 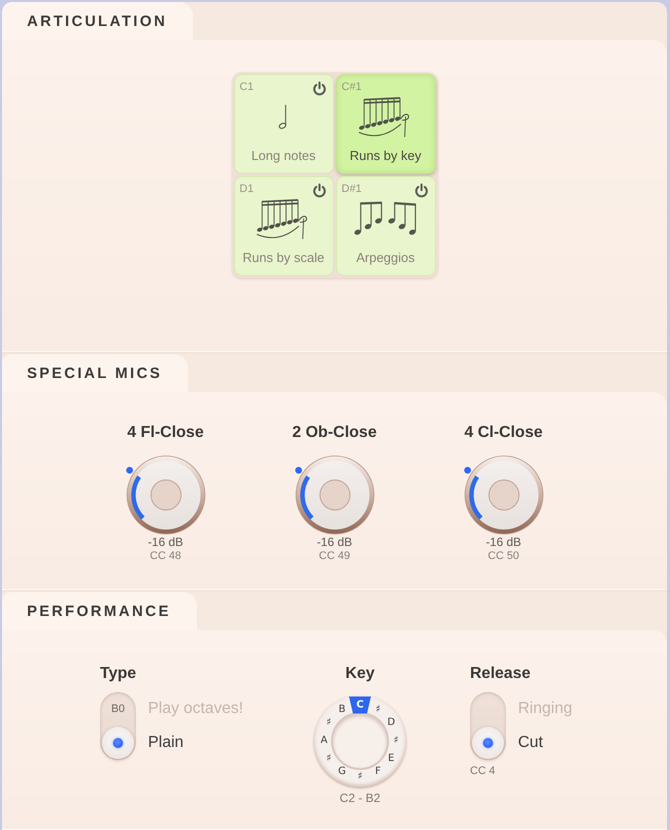 What do you see at coordinates (545, 743) in the screenshot?
I see `switch-option: Cut` at bounding box center [545, 743].